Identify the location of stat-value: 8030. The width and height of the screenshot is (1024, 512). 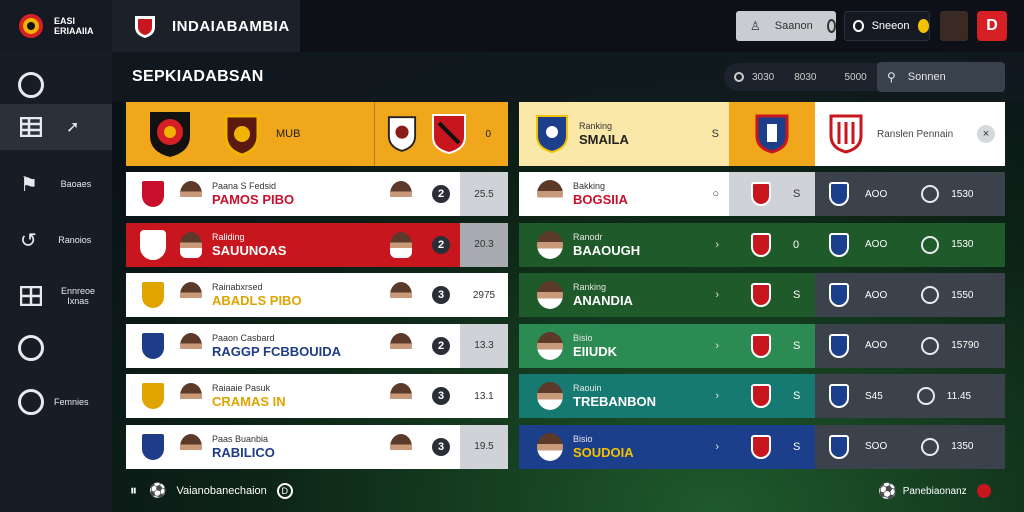
(805, 77).